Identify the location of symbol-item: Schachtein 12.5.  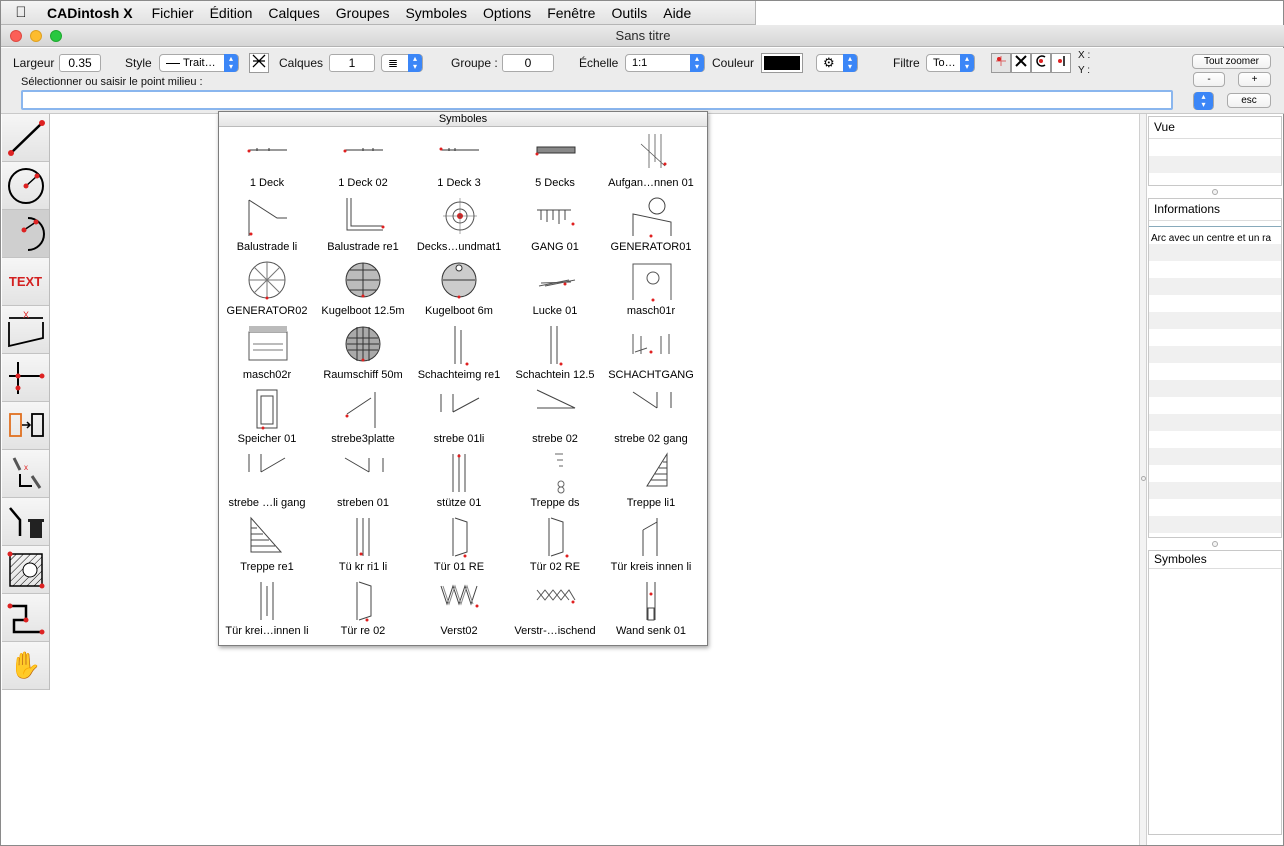
(555, 352).